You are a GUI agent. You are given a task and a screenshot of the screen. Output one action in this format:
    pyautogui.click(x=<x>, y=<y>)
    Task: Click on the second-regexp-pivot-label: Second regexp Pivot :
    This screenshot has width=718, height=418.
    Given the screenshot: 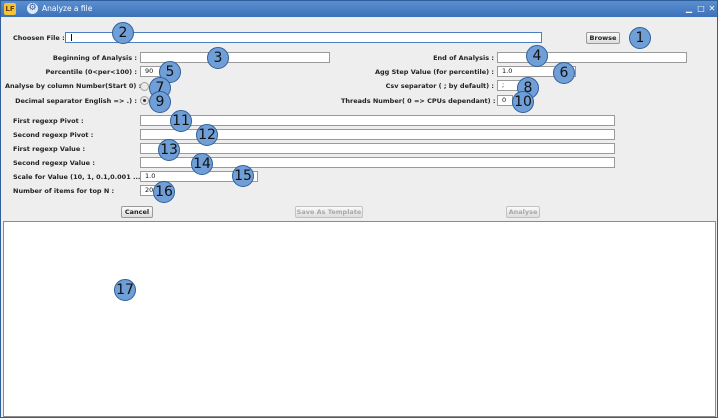 What is the action you would take?
    pyautogui.click(x=53, y=135)
    